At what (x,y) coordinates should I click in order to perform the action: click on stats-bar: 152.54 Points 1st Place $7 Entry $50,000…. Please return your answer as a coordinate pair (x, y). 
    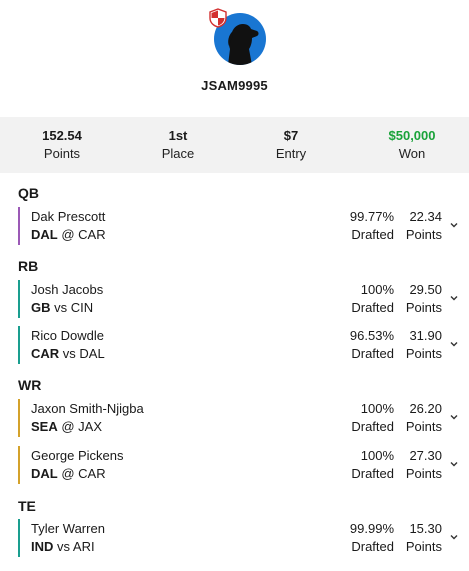
    Looking at the image, I should click on (234, 145).